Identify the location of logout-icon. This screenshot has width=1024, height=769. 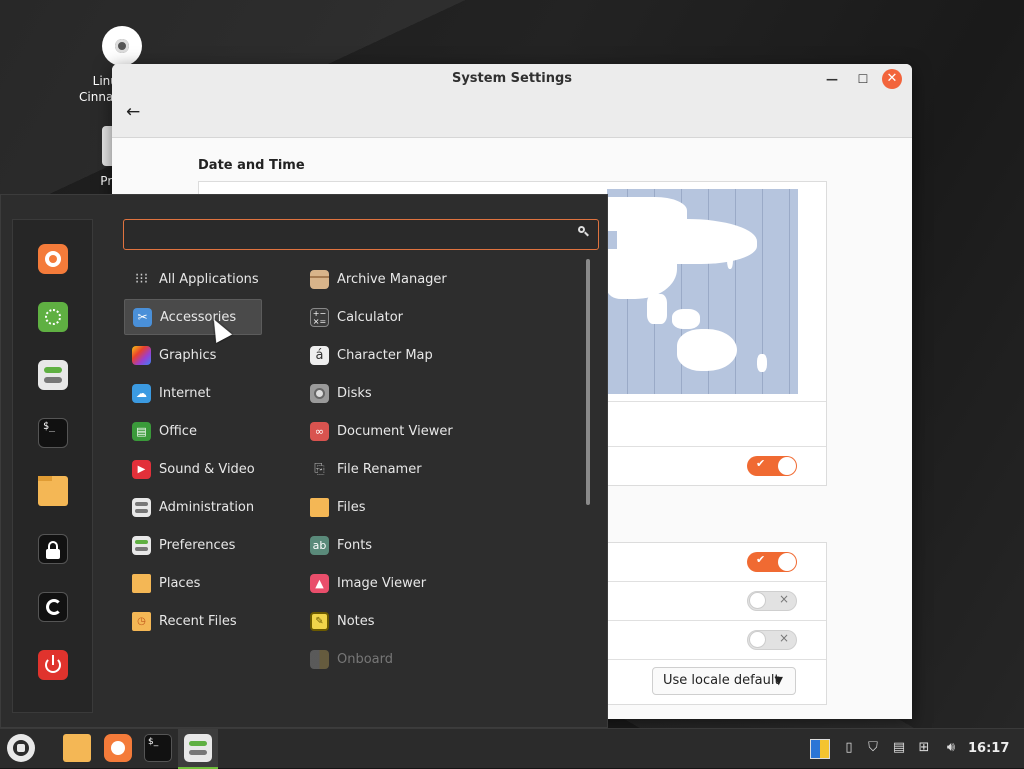
(53, 607).